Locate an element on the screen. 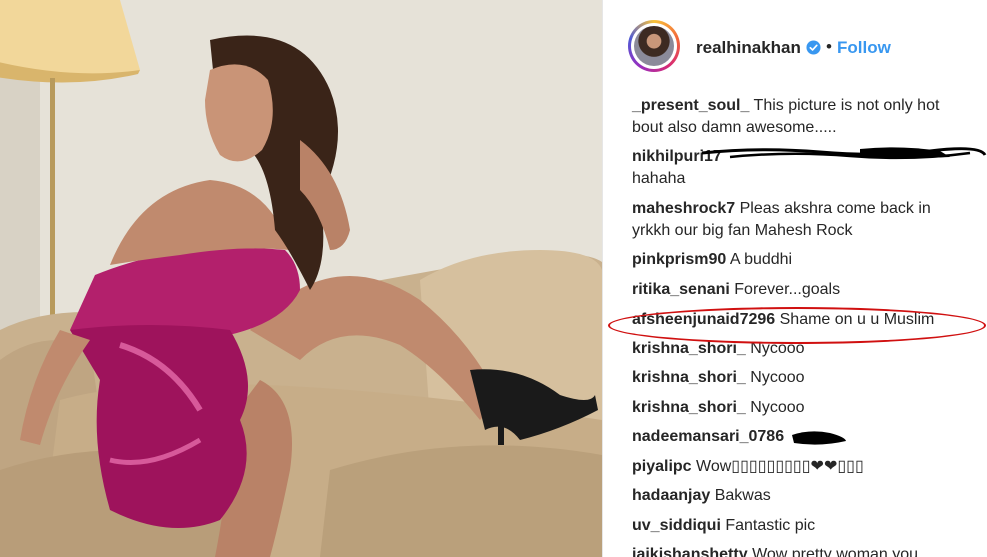 The image size is (987, 557). comment-text: Fantastic pic is located at coordinates (770, 525).